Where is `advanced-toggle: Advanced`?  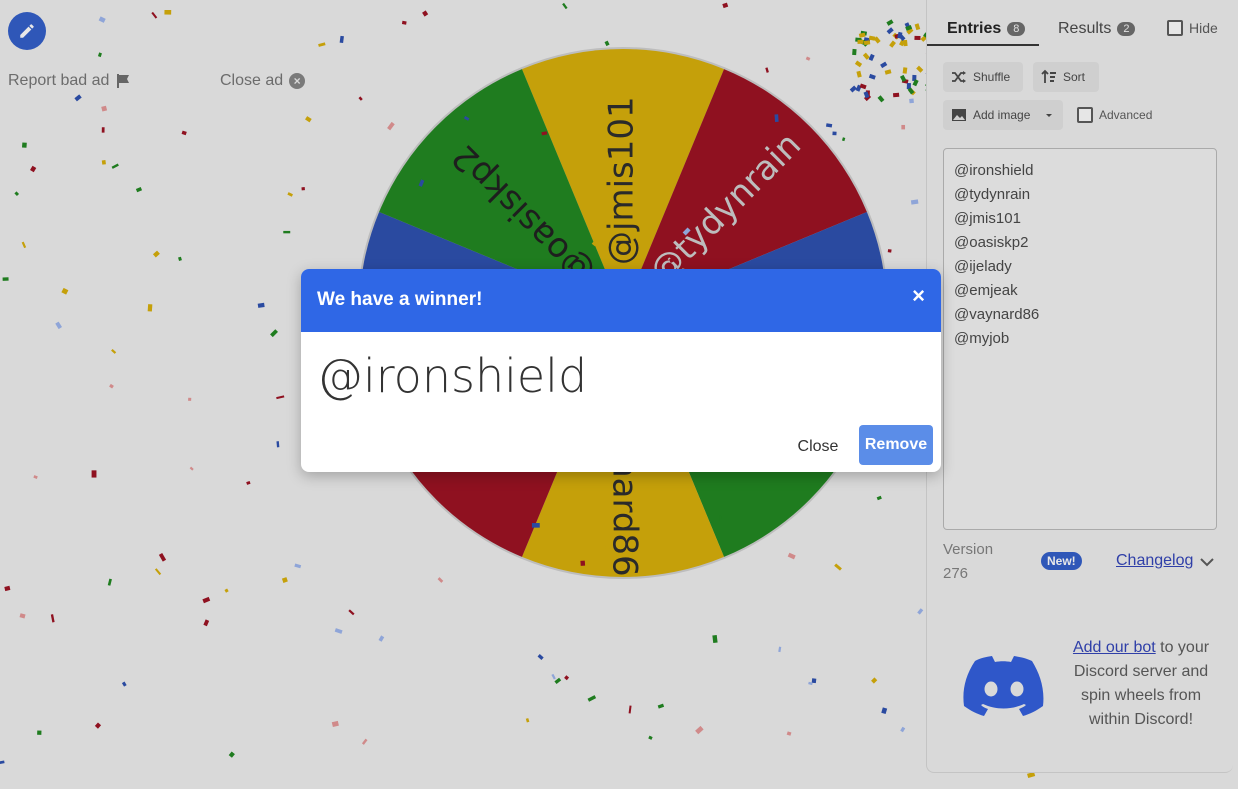
advanced-toggle: Advanced is located at coordinates (1114, 115).